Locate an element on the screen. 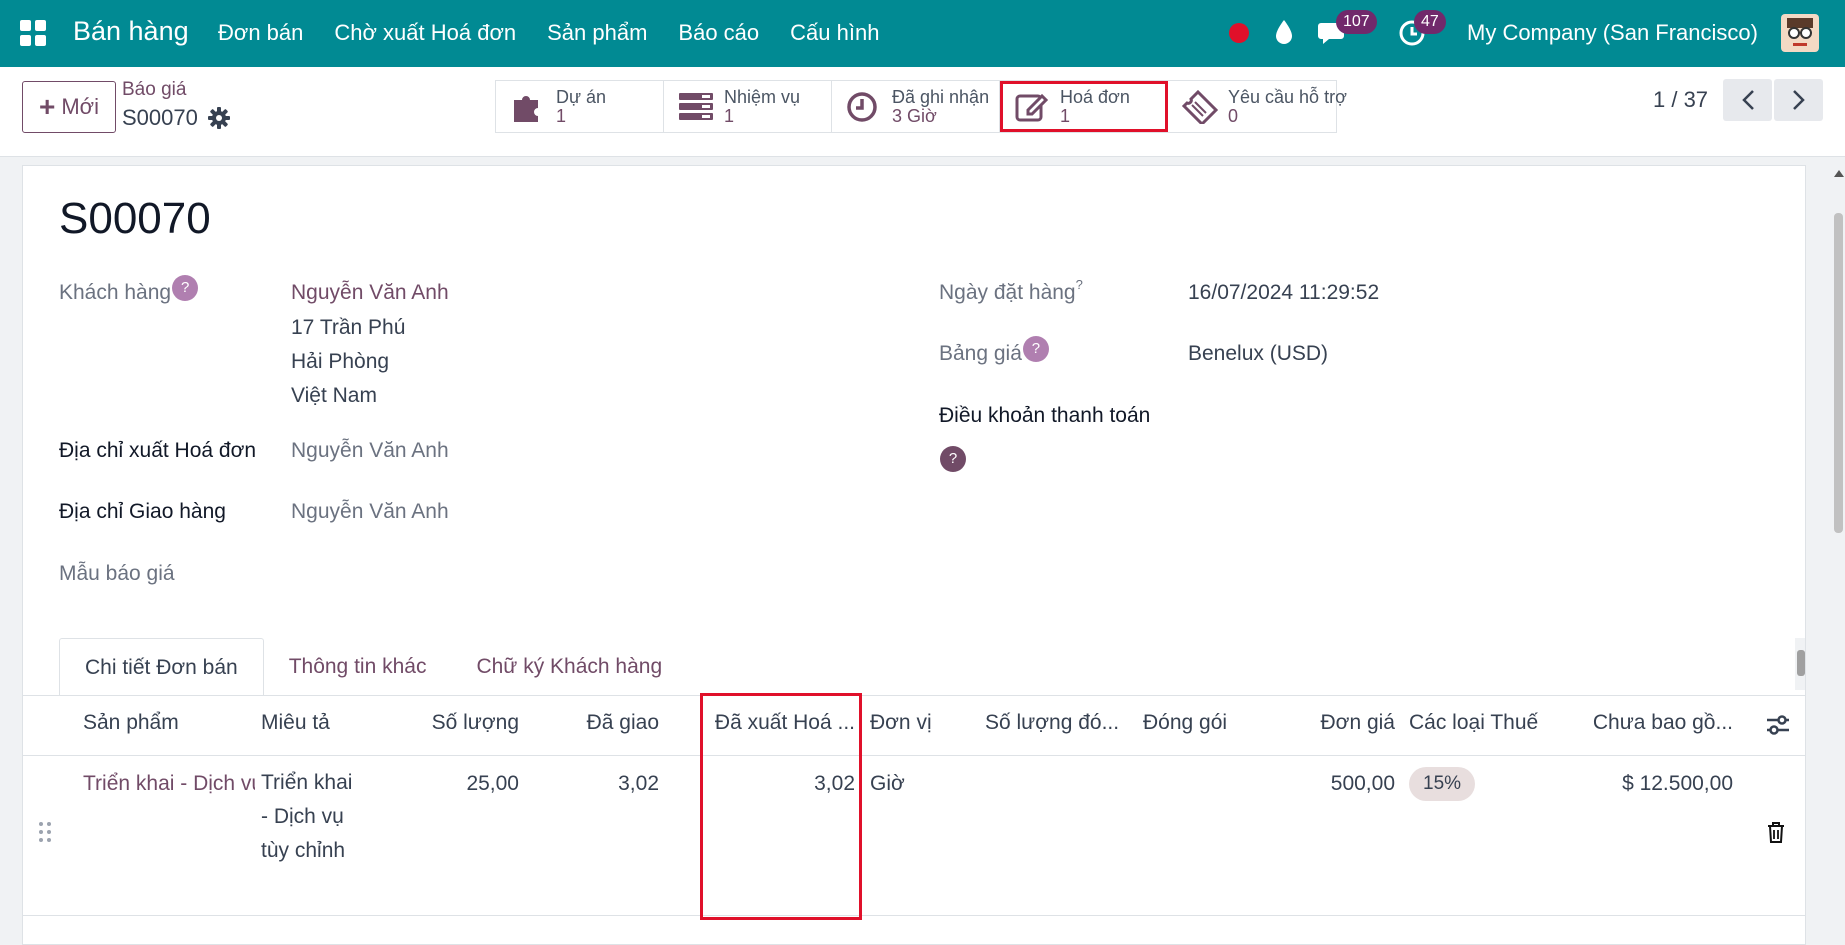 This screenshot has height=945, width=1845. chevron-left-icon is located at coordinates (1748, 100).